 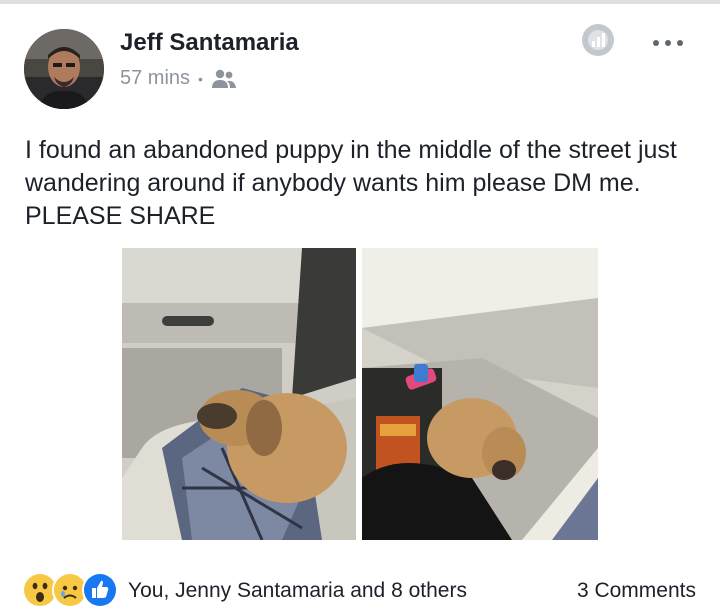 I want to click on avatar, so click(x=64, y=69).